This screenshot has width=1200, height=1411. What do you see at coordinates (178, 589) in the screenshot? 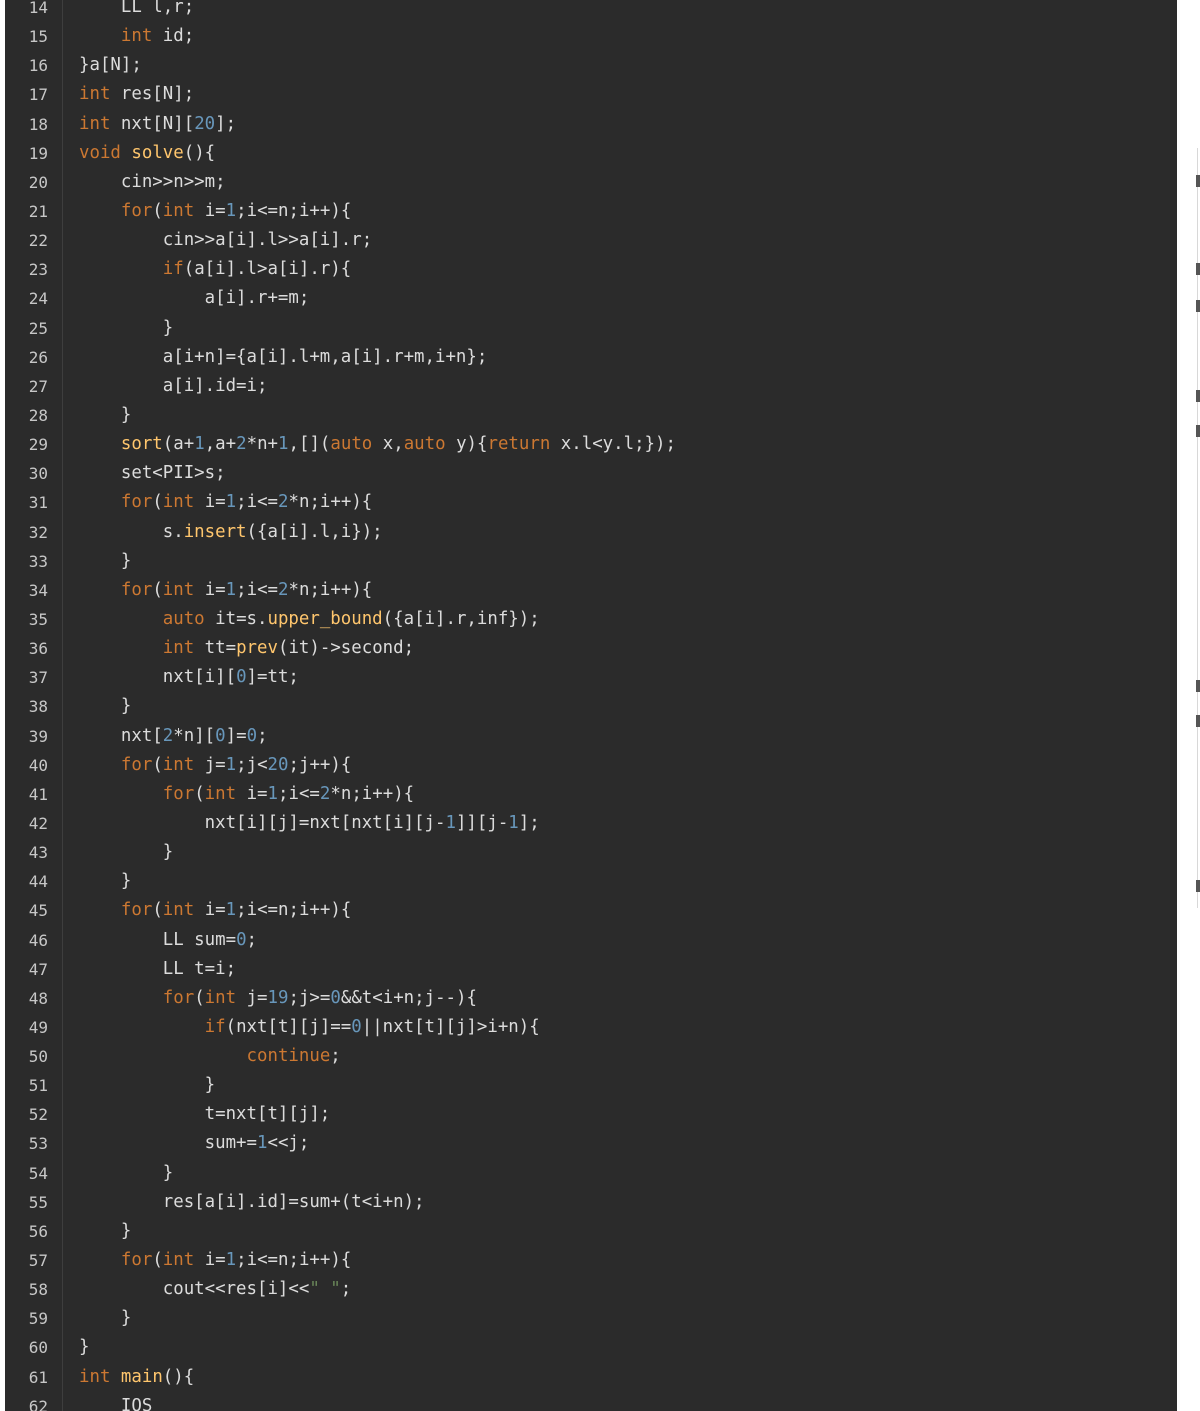
I see `code-token: int` at bounding box center [178, 589].